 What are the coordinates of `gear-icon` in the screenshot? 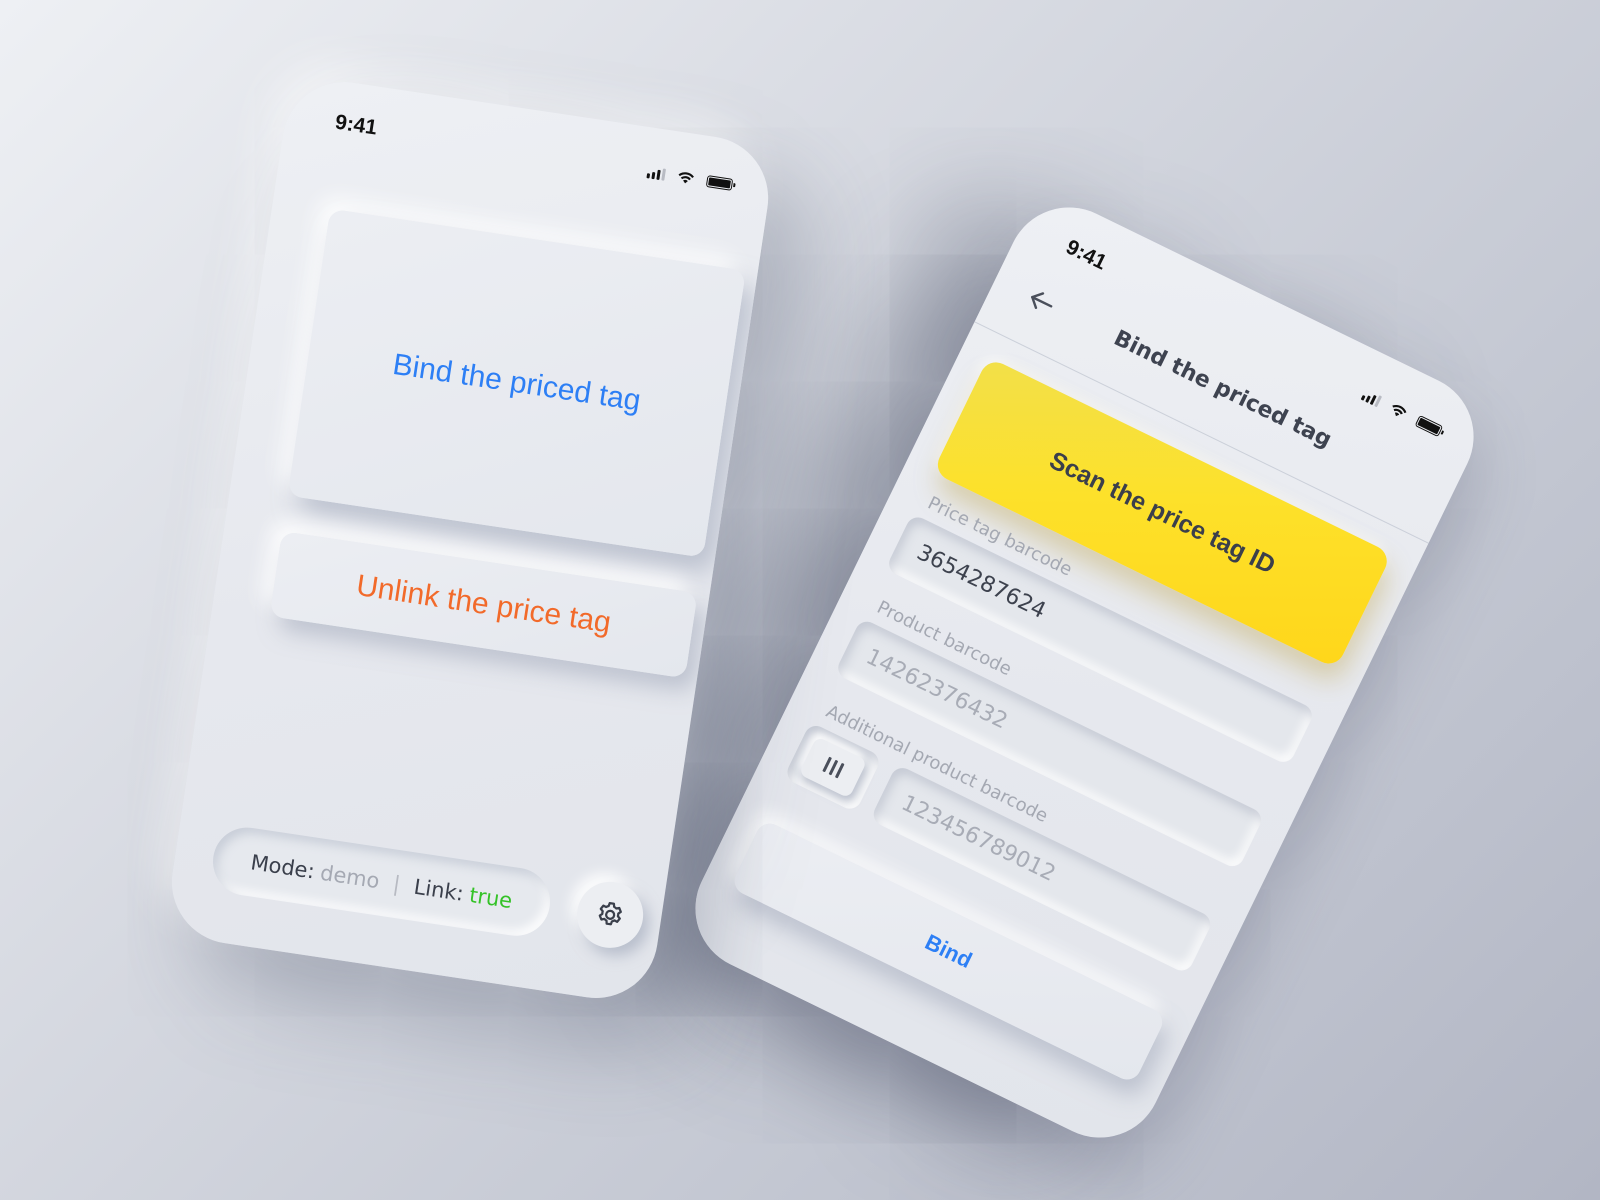 It's located at (610, 914).